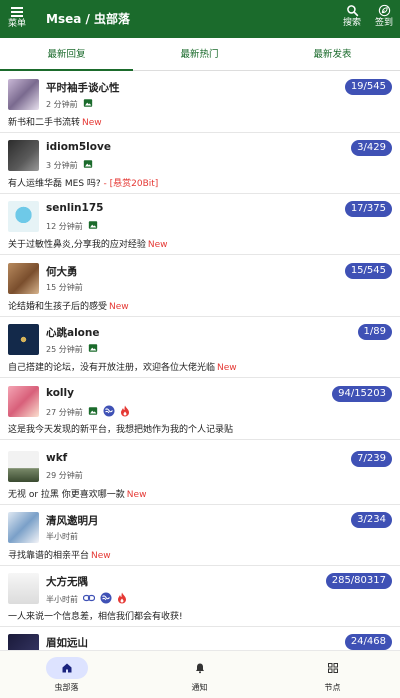 This screenshot has width=400, height=698. Describe the element at coordinates (358, 581) in the screenshot. I see `reply-view-count-badge: 285/80317` at that location.